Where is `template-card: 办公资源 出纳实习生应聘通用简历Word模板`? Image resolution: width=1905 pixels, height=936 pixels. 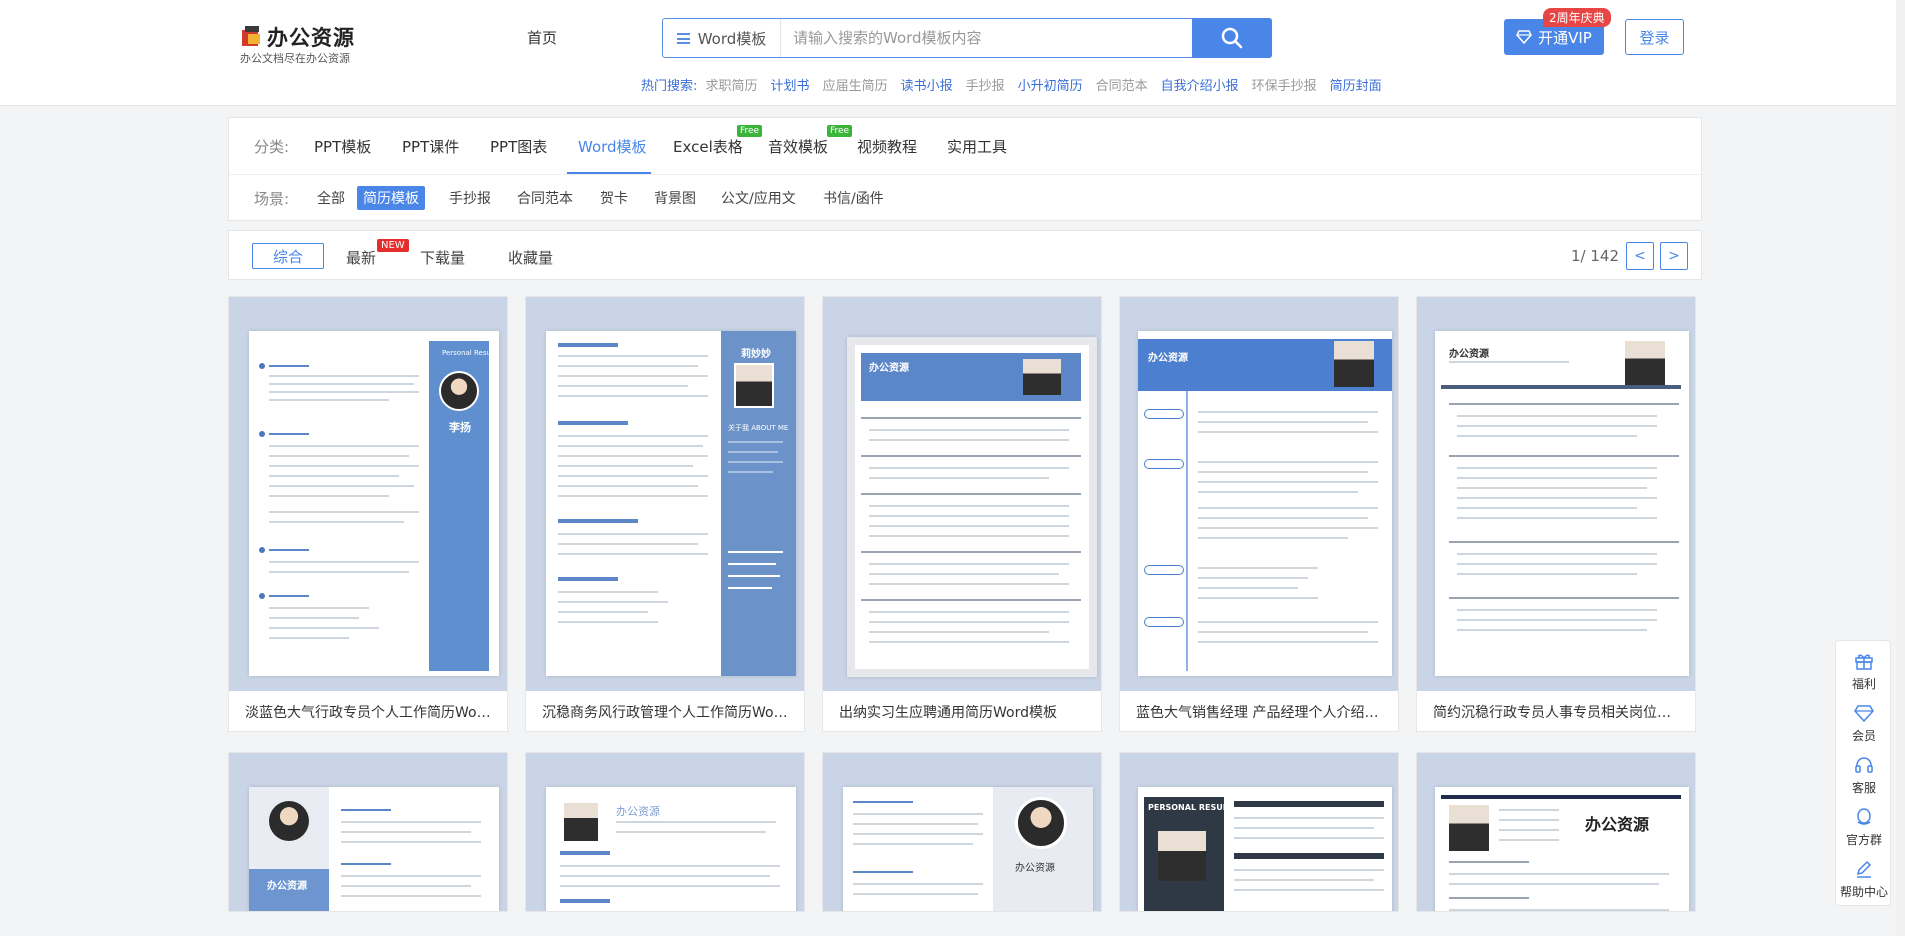
template-card: 办公资源 出纳实习生应聘通用简历Word模板 is located at coordinates (962, 514).